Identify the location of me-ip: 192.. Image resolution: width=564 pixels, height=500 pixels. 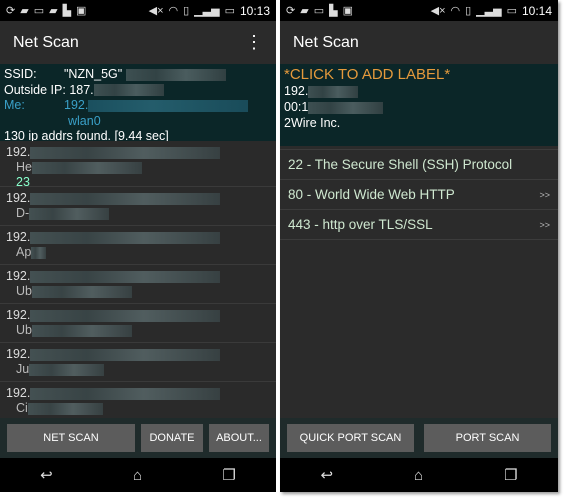
(76, 105).